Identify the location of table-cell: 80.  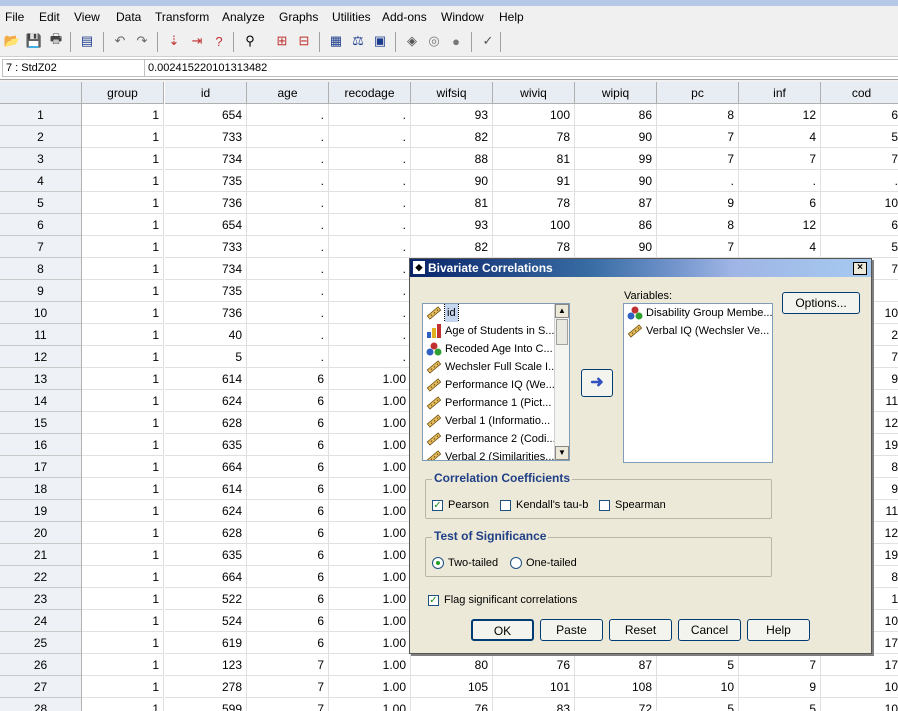
(452, 665).